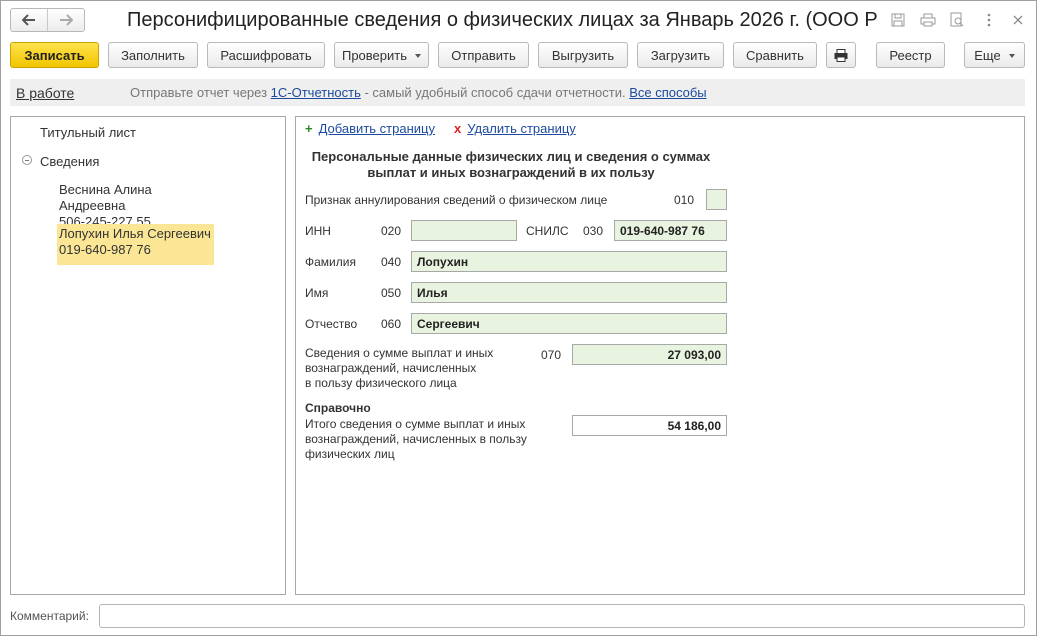 The height and width of the screenshot is (636, 1037). I want to click on total-label-line: физических лиц, so click(350, 454).